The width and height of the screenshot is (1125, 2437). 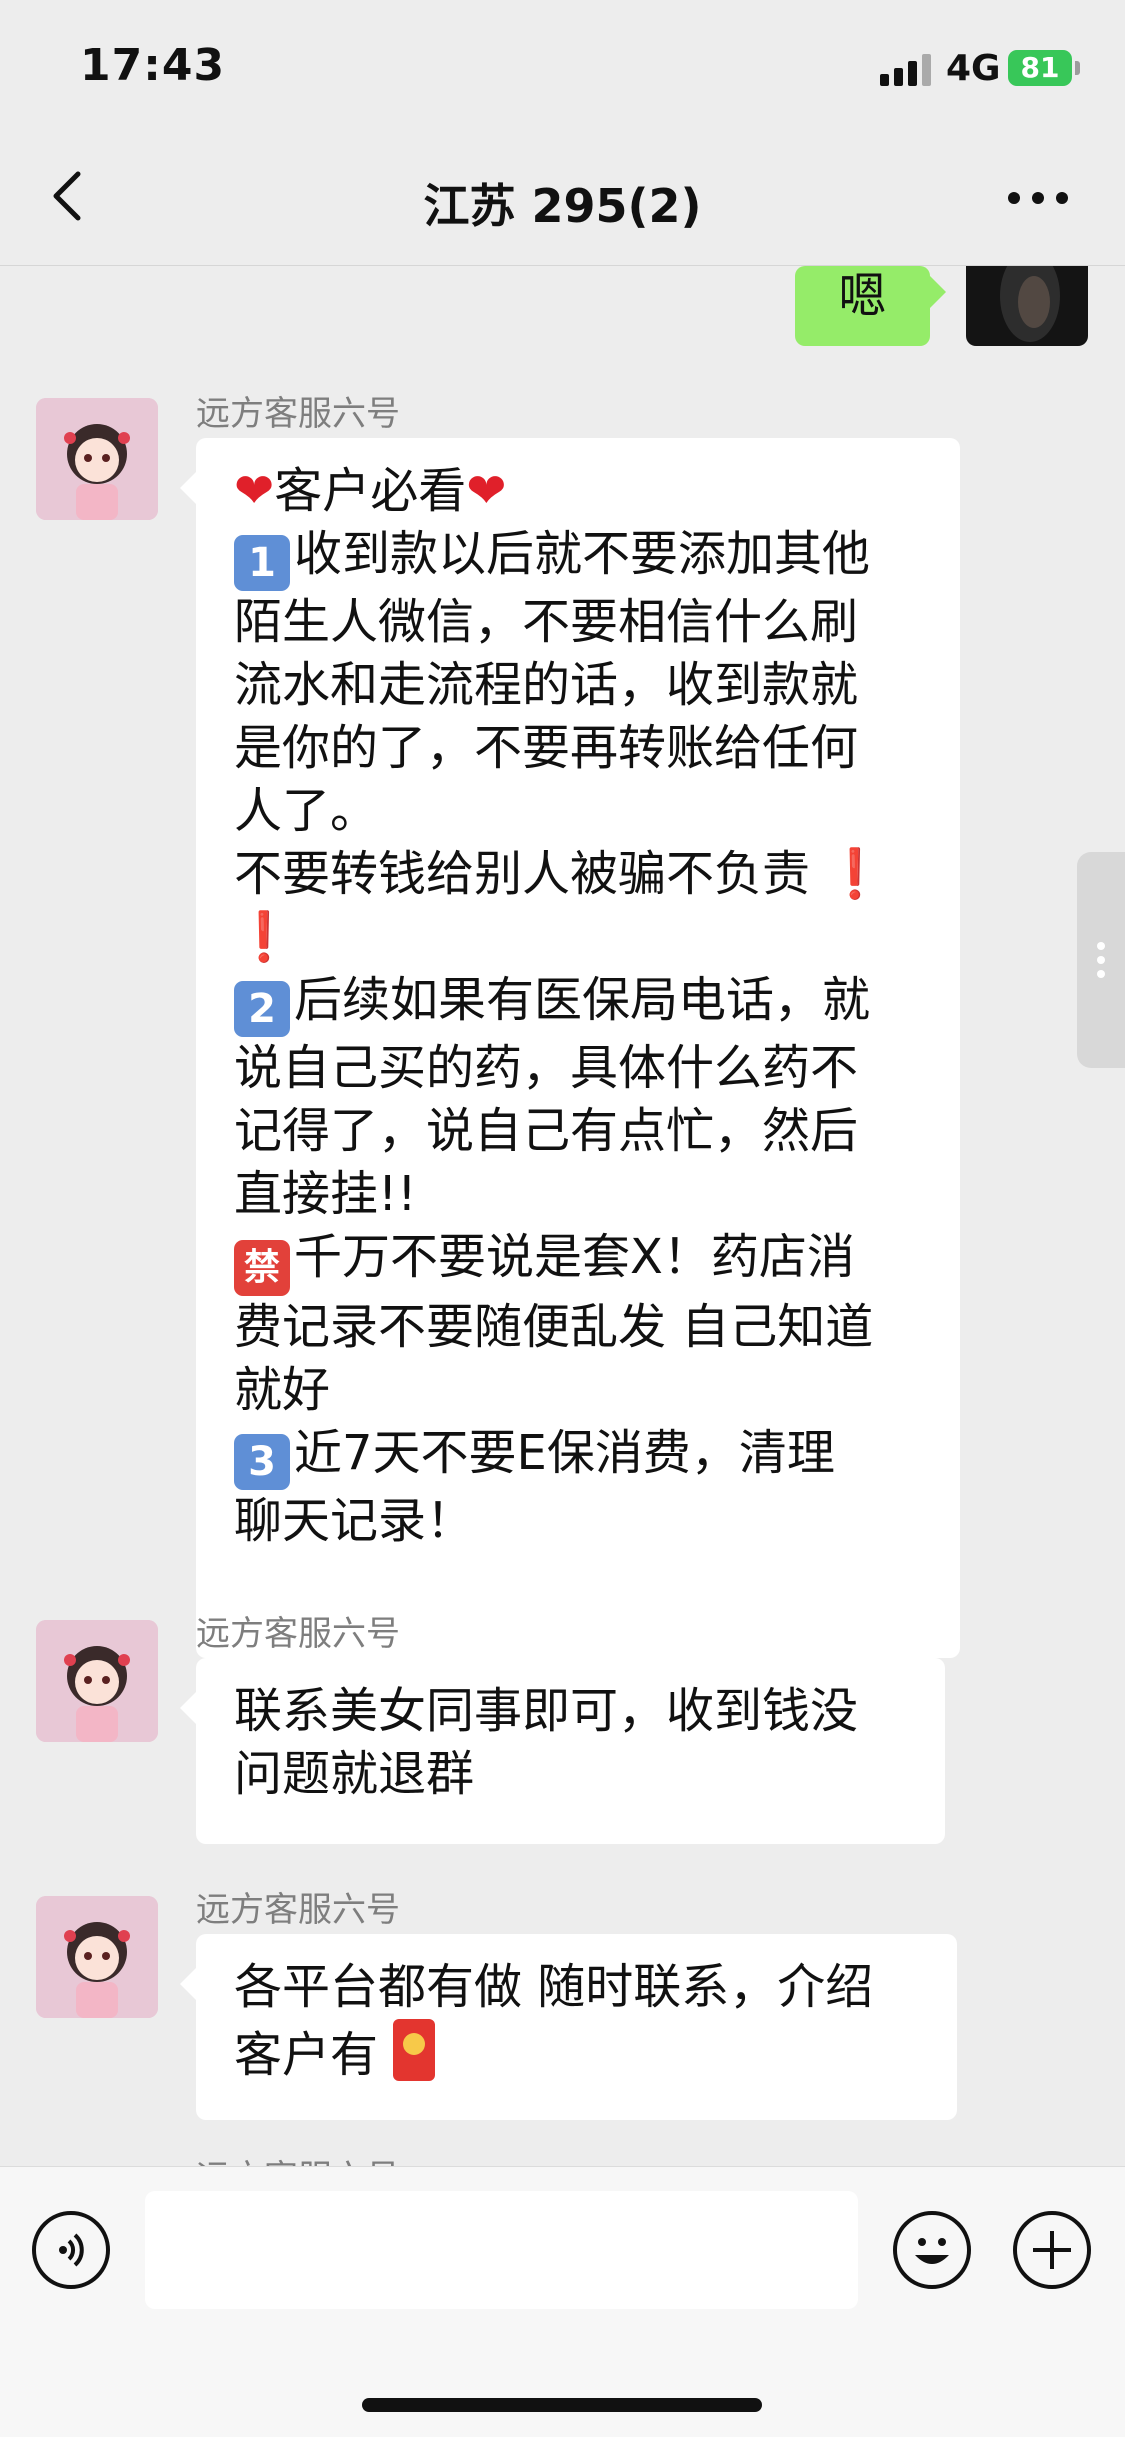 What do you see at coordinates (546, 622) in the screenshot?
I see `message-line: 陌生人微信，不要相信什么刷` at bounding box center [546, 622].